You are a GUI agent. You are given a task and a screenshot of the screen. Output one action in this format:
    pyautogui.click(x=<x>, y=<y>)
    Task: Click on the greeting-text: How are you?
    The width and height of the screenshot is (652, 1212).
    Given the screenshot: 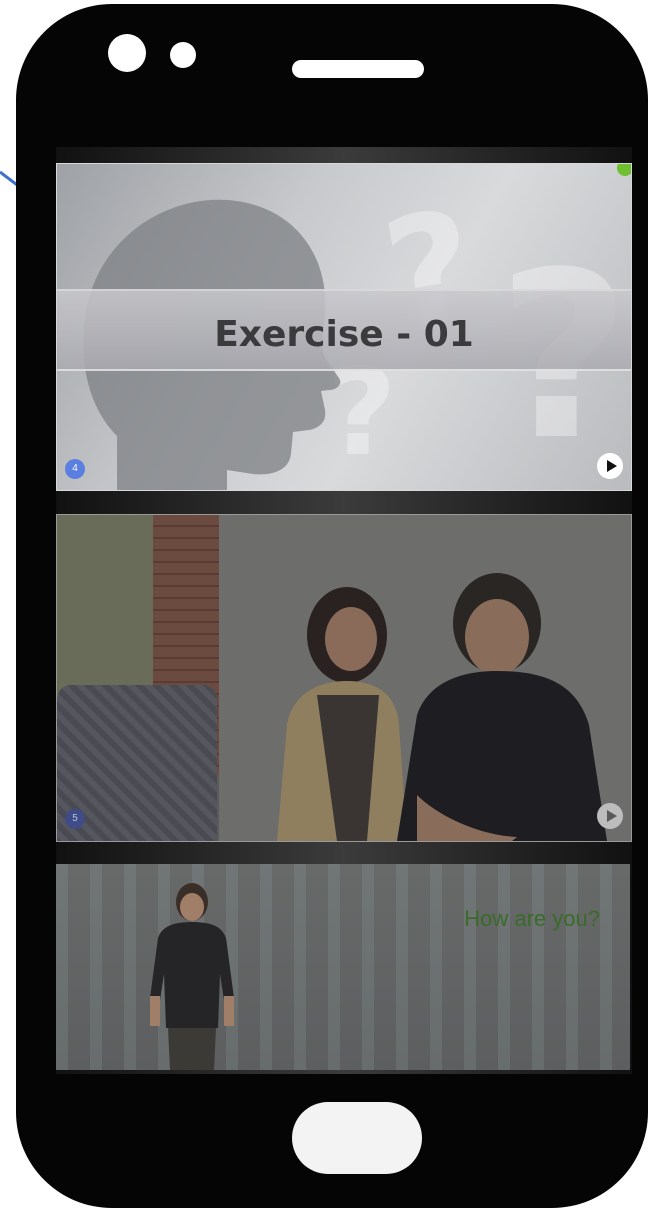 What is the action you would take?
    pyautogui.click(x=532, y=918)
    